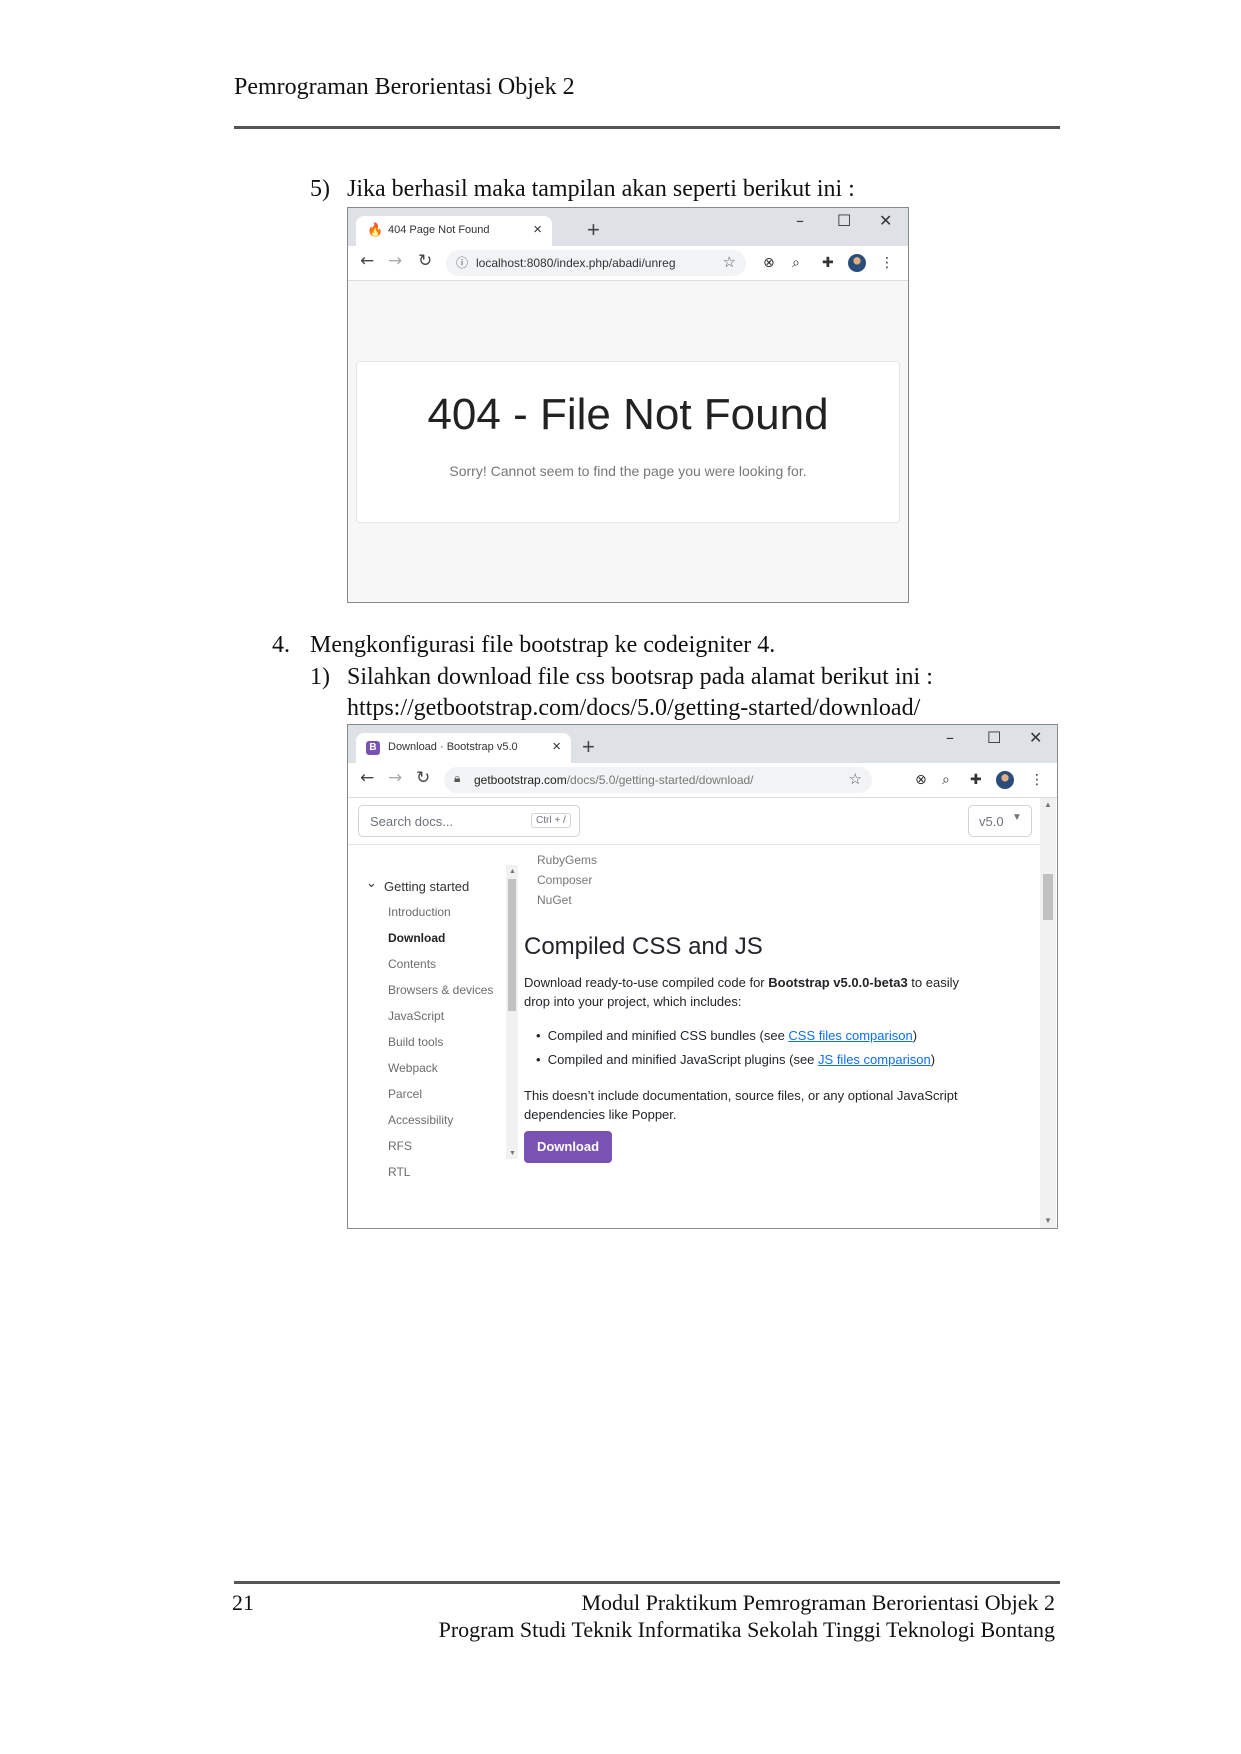 Image resolution: width=1241 pixels, height=1754 pixels. Describe the element at coordinates (404, 87) in the screenshot. I see `page-header-title: Pemrograman Berorientasi Objek 2` at that location.